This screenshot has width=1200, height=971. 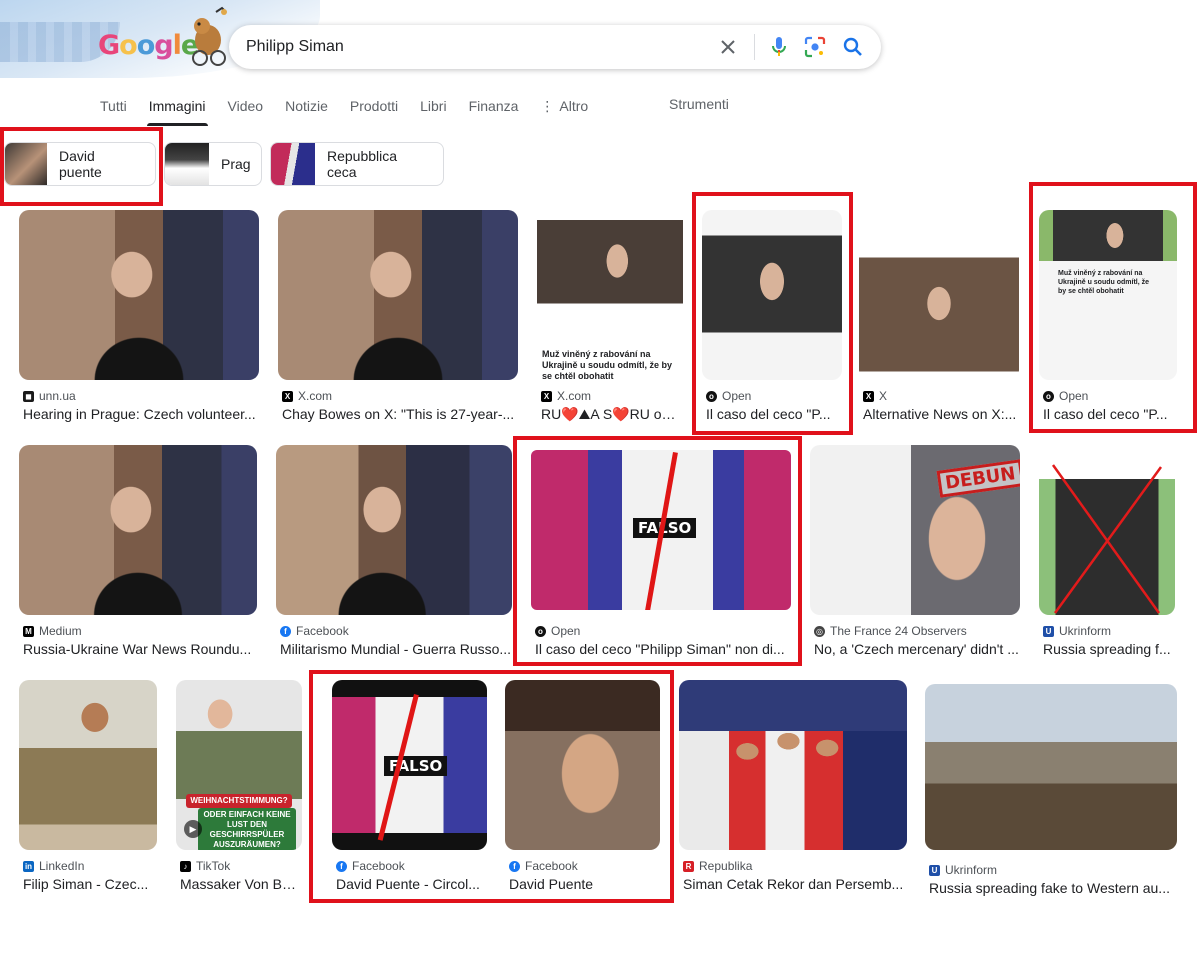 What do you see at coordinates (128, 45) in the screenshot?
I see `logo-letter: o` at bounding box center [128, 45].